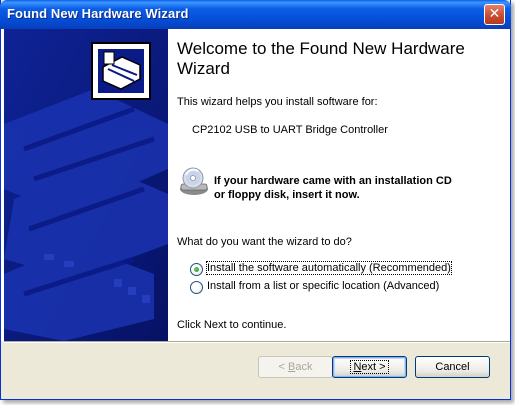 Image resolution: width=515 pixels, height=405 pixels. Describe the element at coordinates (264, 242) in the screenshot. I see `question-text: What do you want the wizard to do?` at that location.